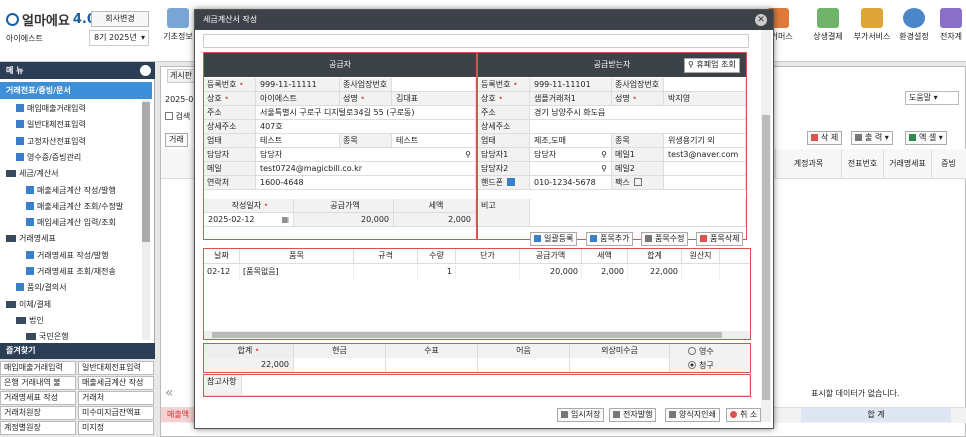 The image size is (966, 437). What do you see at coordinates (38, 383) in the screenshot?
I see `favorite-item: 은행 거래내역 불` at bounding box center [38, 383].